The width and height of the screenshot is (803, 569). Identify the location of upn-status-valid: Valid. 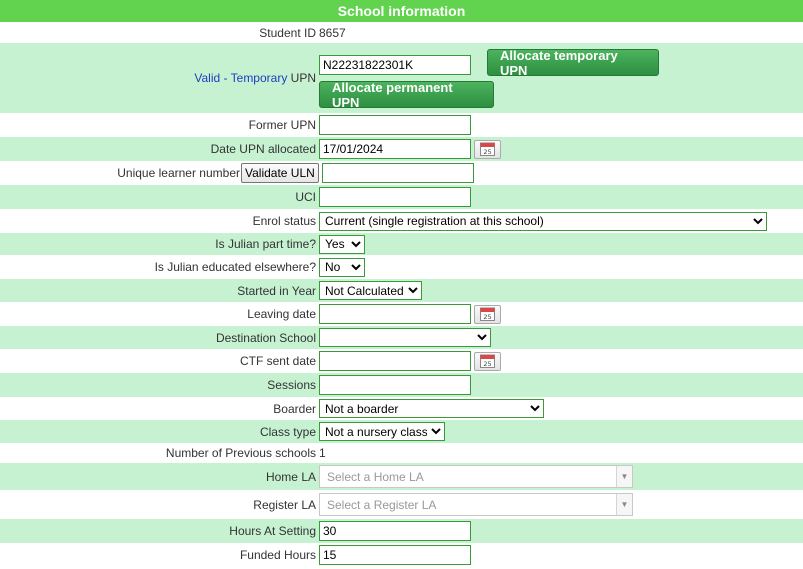
(207, 78).